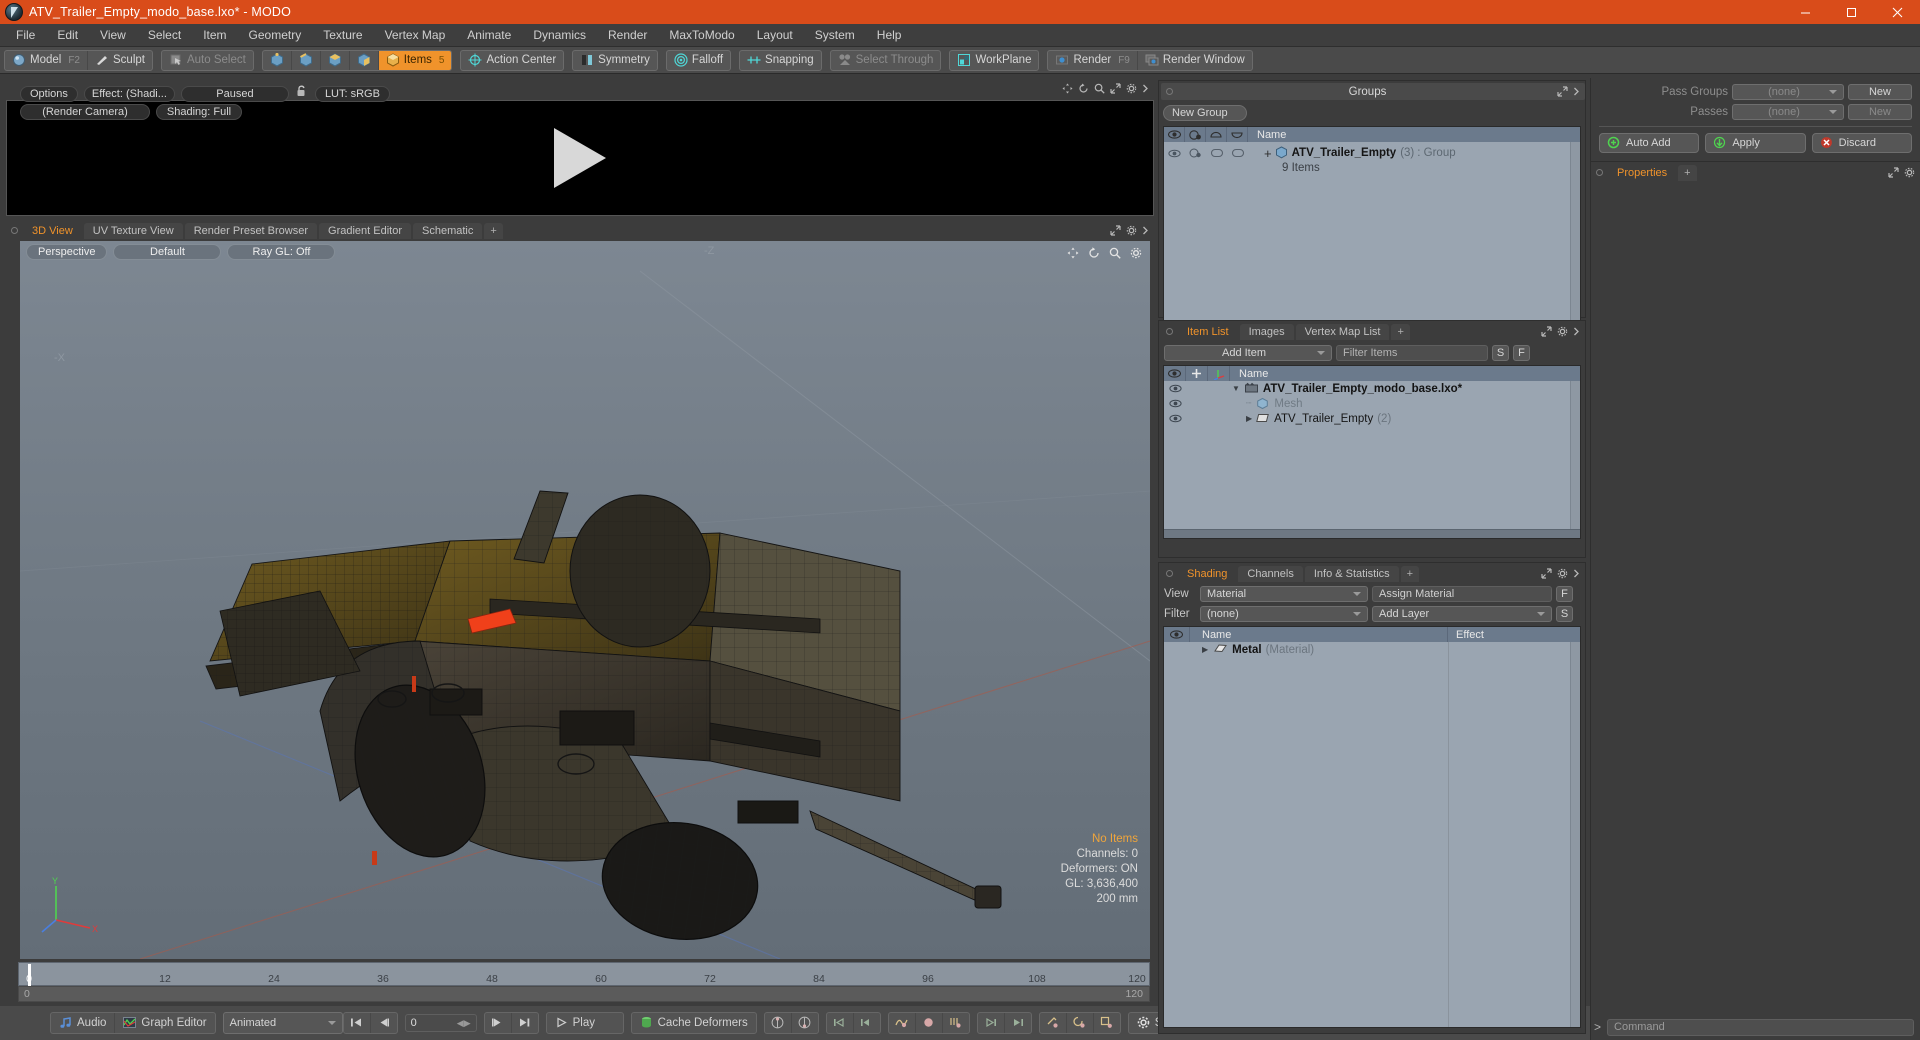 This screenshot has width=1920, height=1040. Describe the element at coordinates (1576, 91) in the screenshot. I see `groups-chevron-right-icon` at that location.